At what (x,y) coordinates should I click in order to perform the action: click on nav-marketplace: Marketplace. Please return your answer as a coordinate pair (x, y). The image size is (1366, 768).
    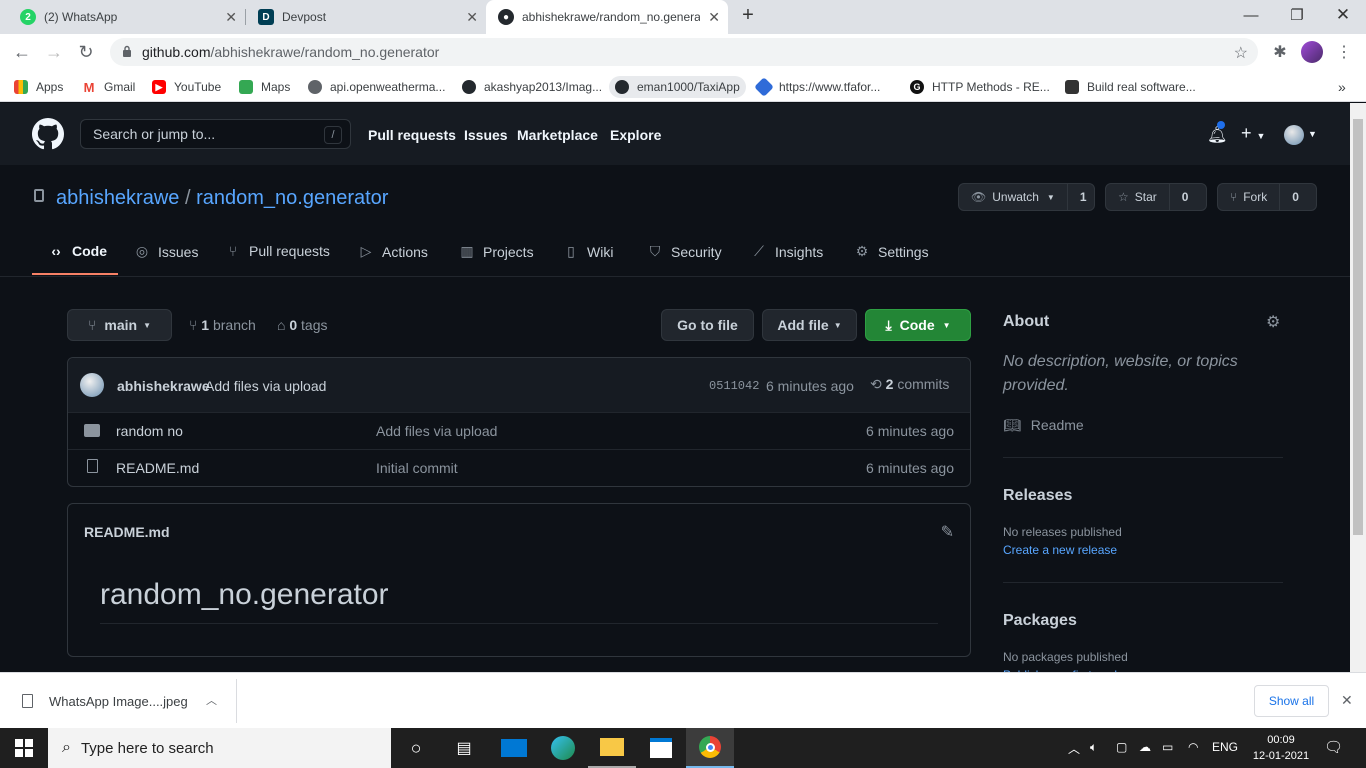
    Looking at the image, I should click on (557, 135).